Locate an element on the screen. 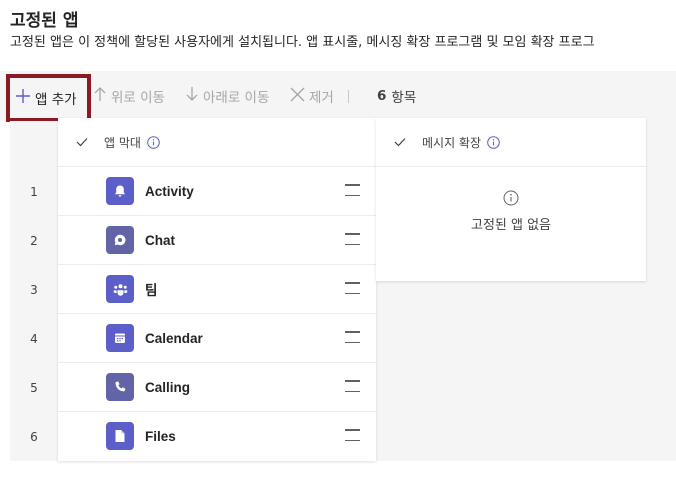  add-app-button: 앱 추가 is located at coordinates (48, 98).